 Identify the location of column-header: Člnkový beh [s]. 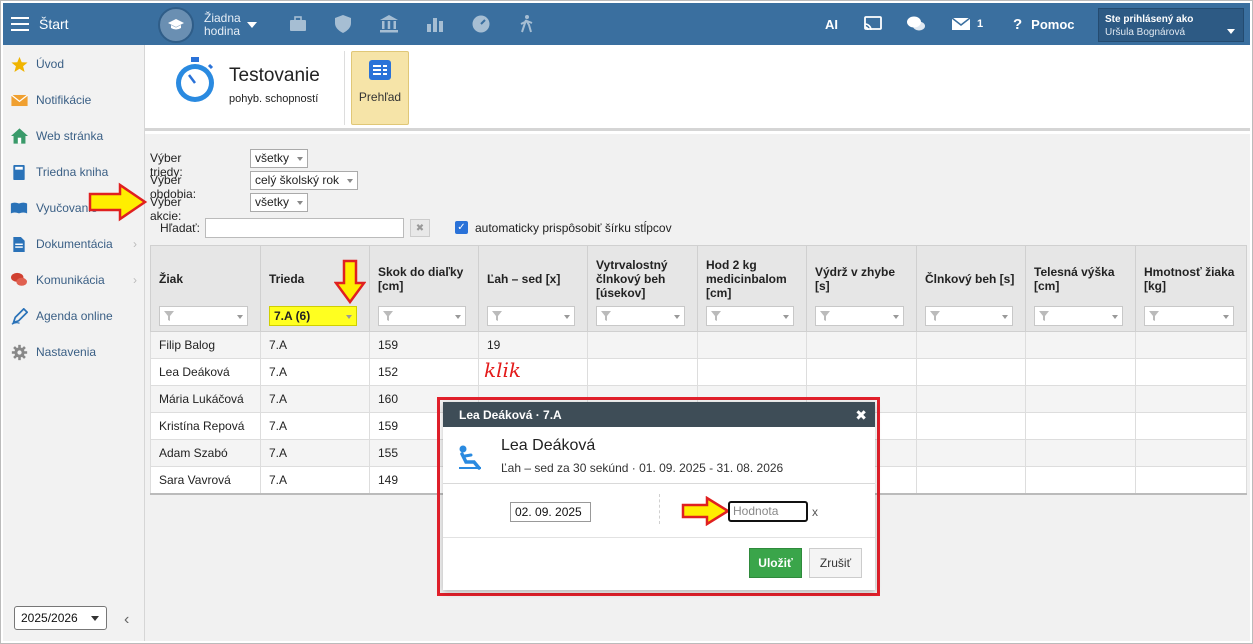
(971, 288).